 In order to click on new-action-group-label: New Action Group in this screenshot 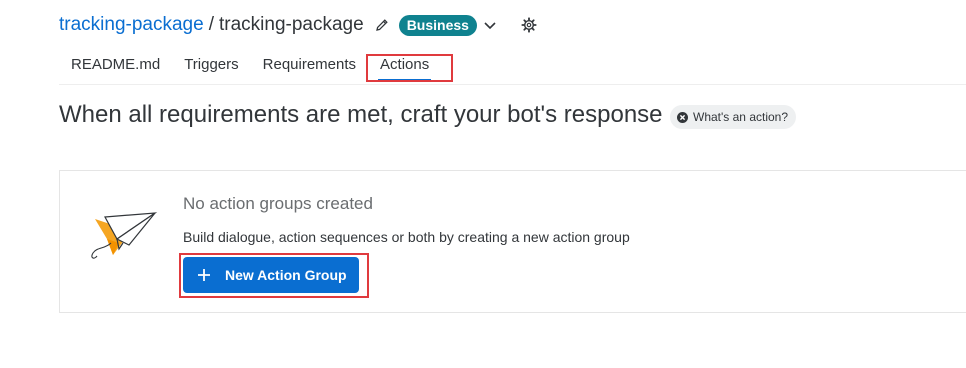, I will do `click(286, 275)`.